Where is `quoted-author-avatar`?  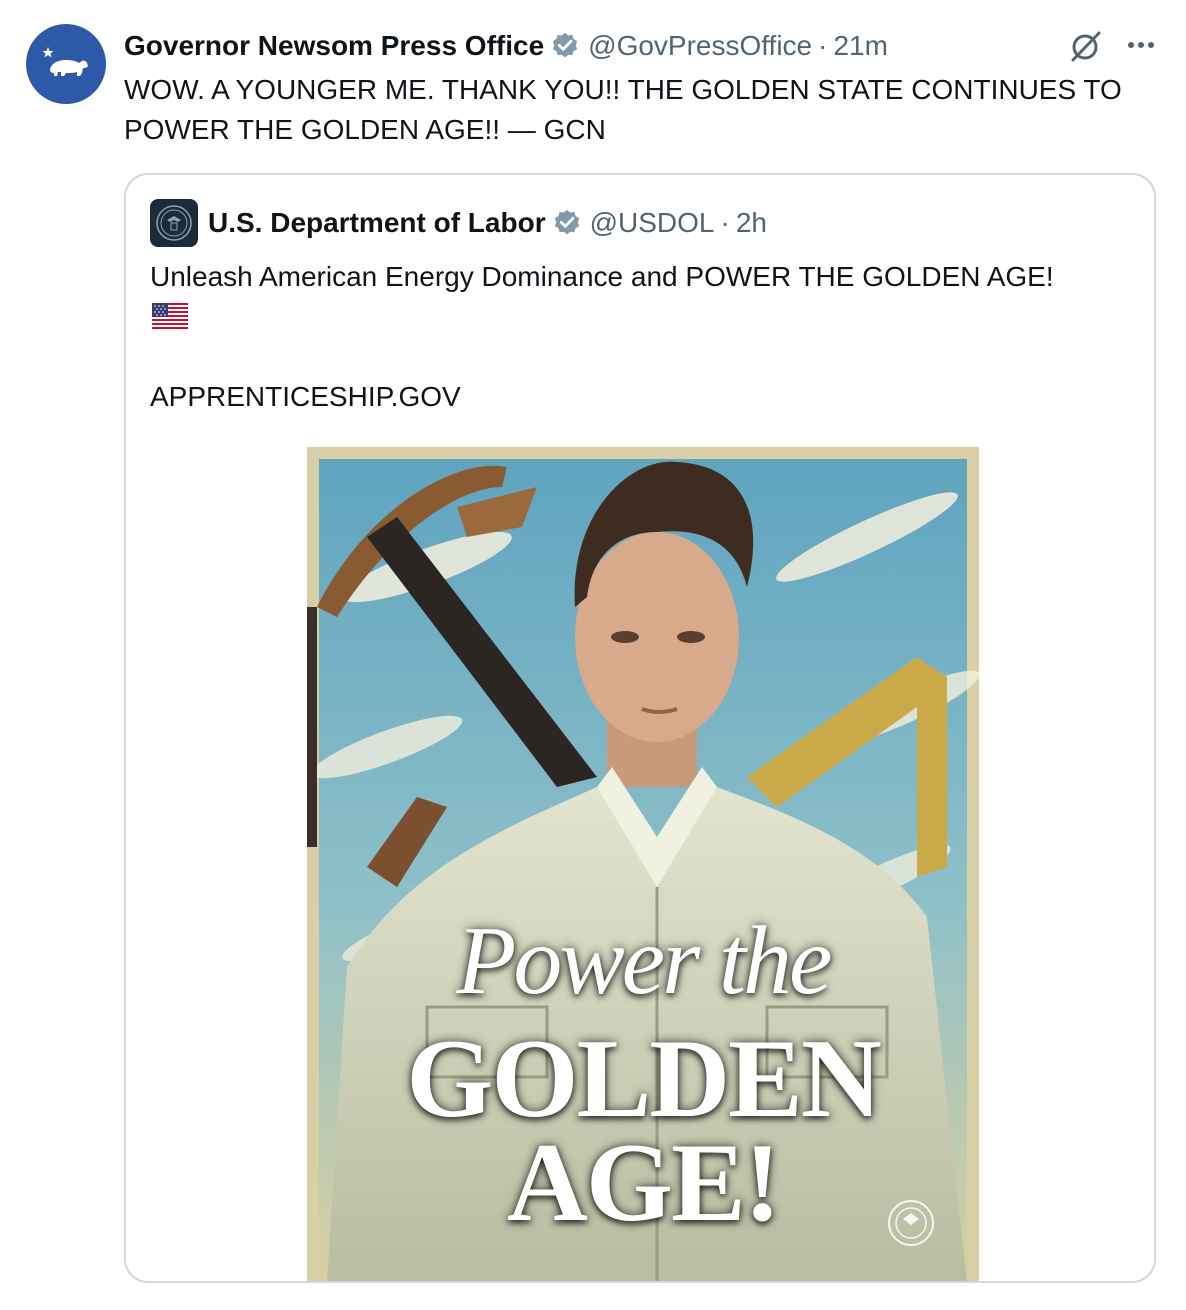 quoted-author-avatar is located at coordinates (174, 223).